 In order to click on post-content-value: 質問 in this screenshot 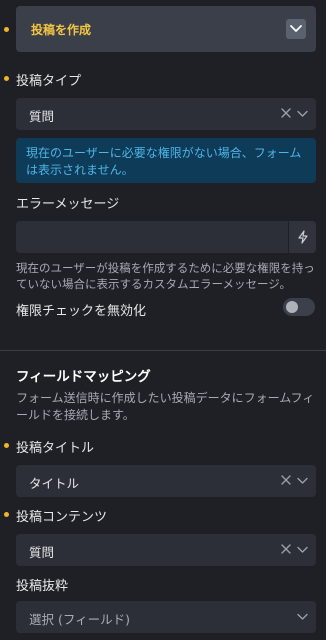, I will do `click(42, 552)`.